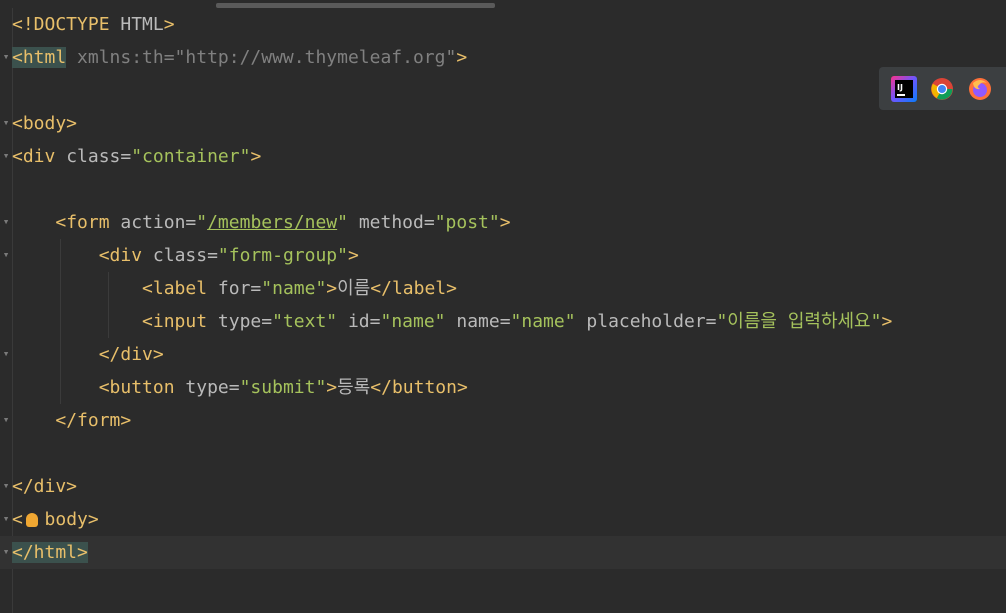  I want to click on code-token: <button, so click(142, 387).